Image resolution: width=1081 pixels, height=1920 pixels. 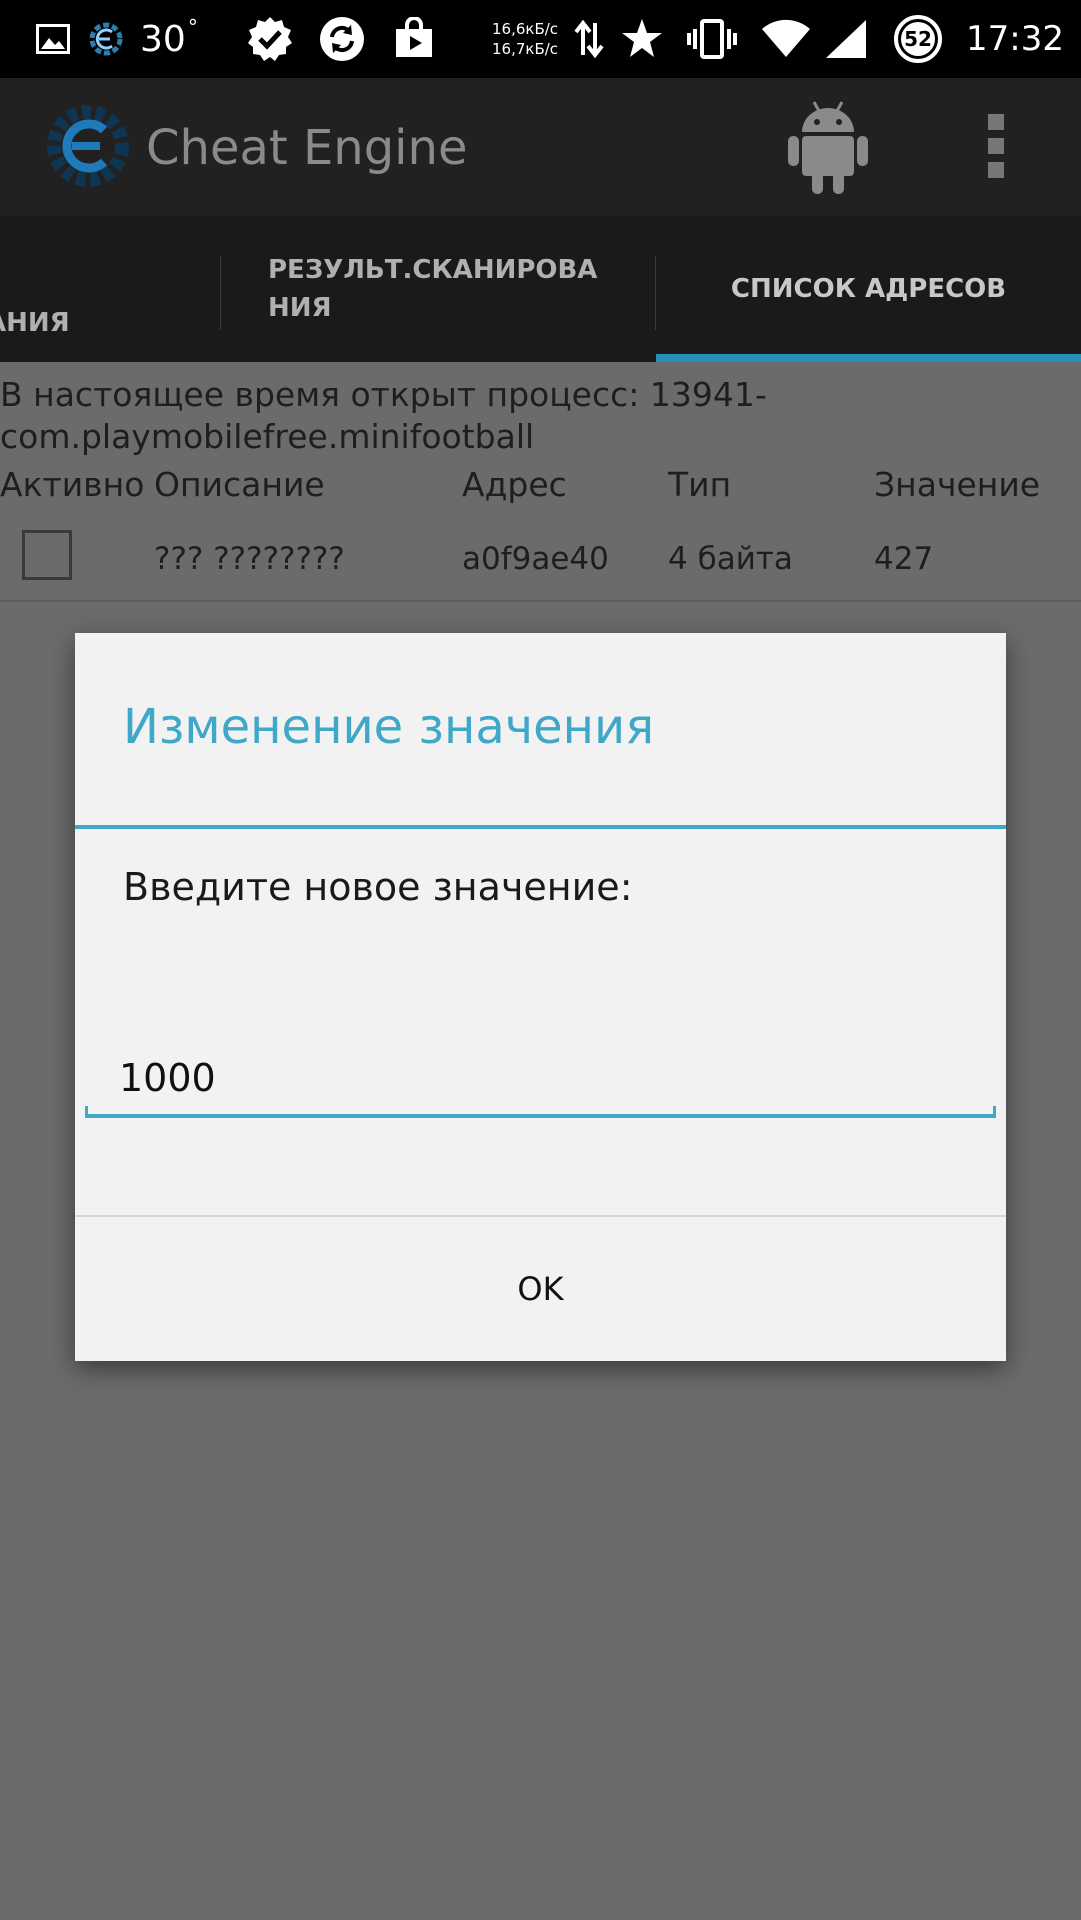 I want to click on tab-divider, so click(x=220, y=293).